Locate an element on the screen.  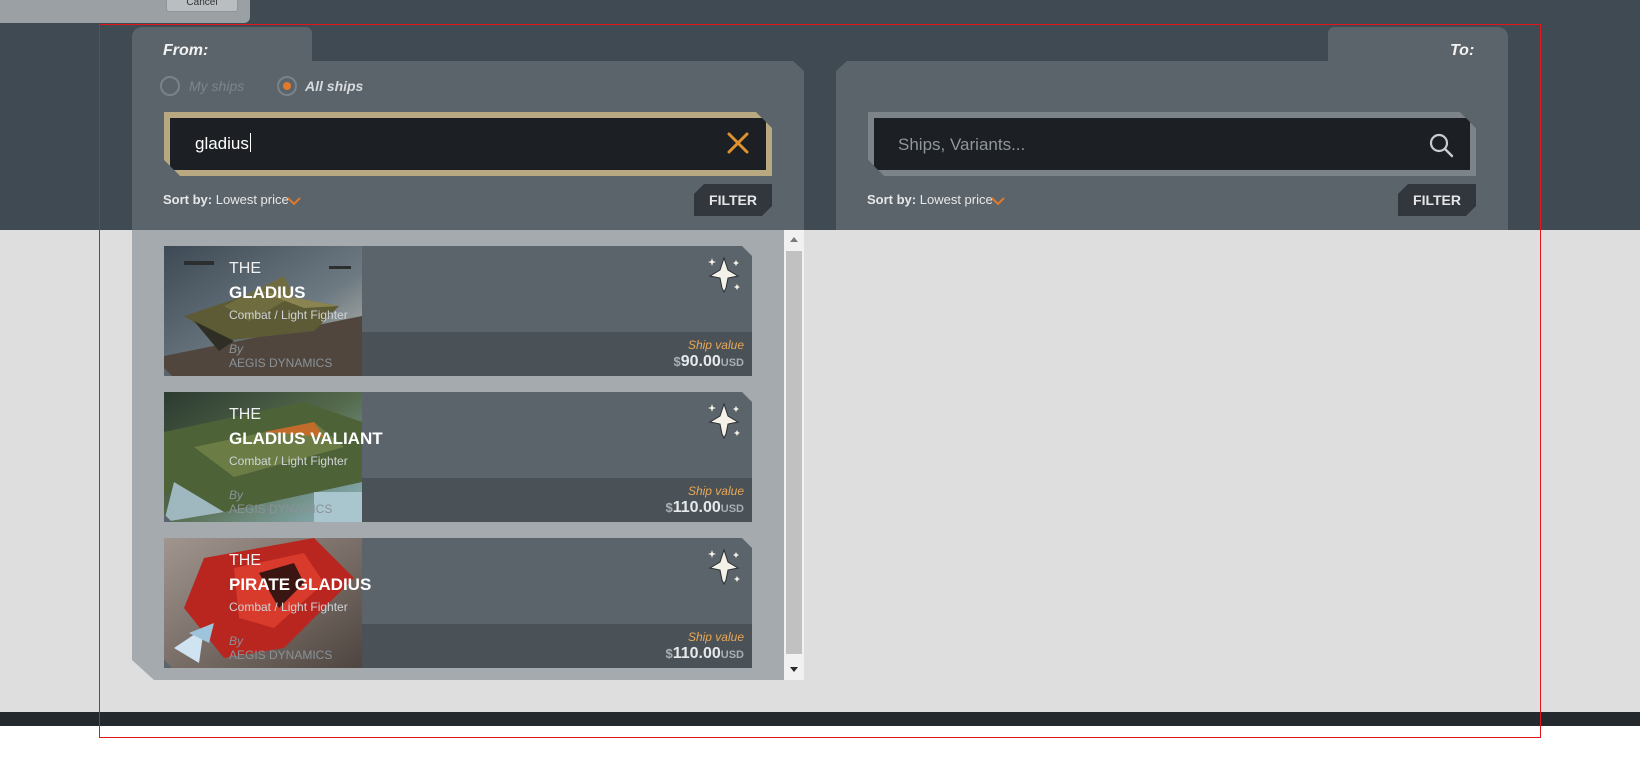
from-search-input: gladius is located at coordinates (223, 143).